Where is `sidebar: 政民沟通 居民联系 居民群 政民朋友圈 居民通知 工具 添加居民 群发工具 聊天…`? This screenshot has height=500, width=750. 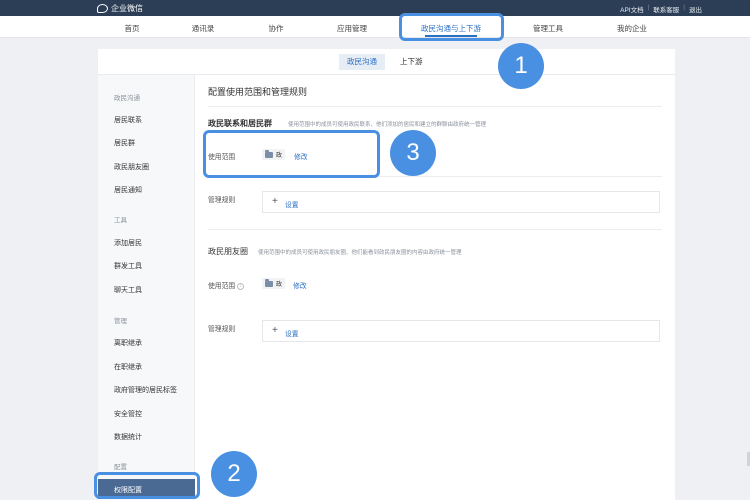 sidebar: 政民沟通 居民联系 居民群 政民朋友圈 居民通知 工具 添加居民 群发工具 聊天… is located at coordinates (146, 287).